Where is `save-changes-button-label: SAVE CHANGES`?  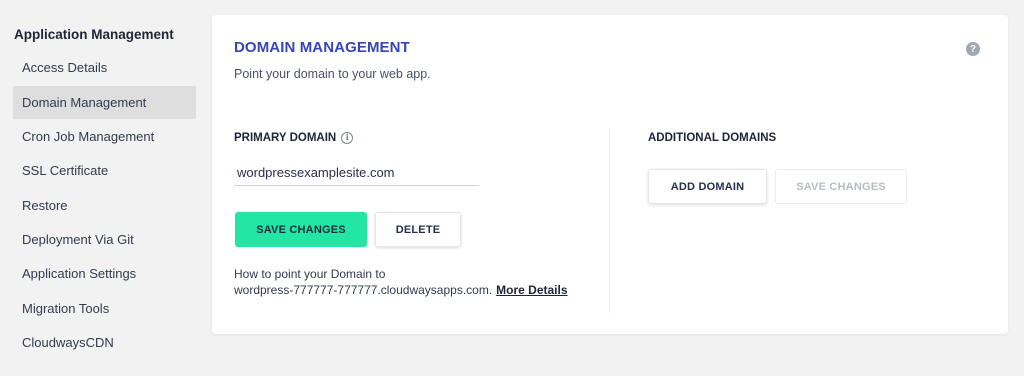
save-changes-button-label: SAVE CHANGES is located at coordinates (301, 229).